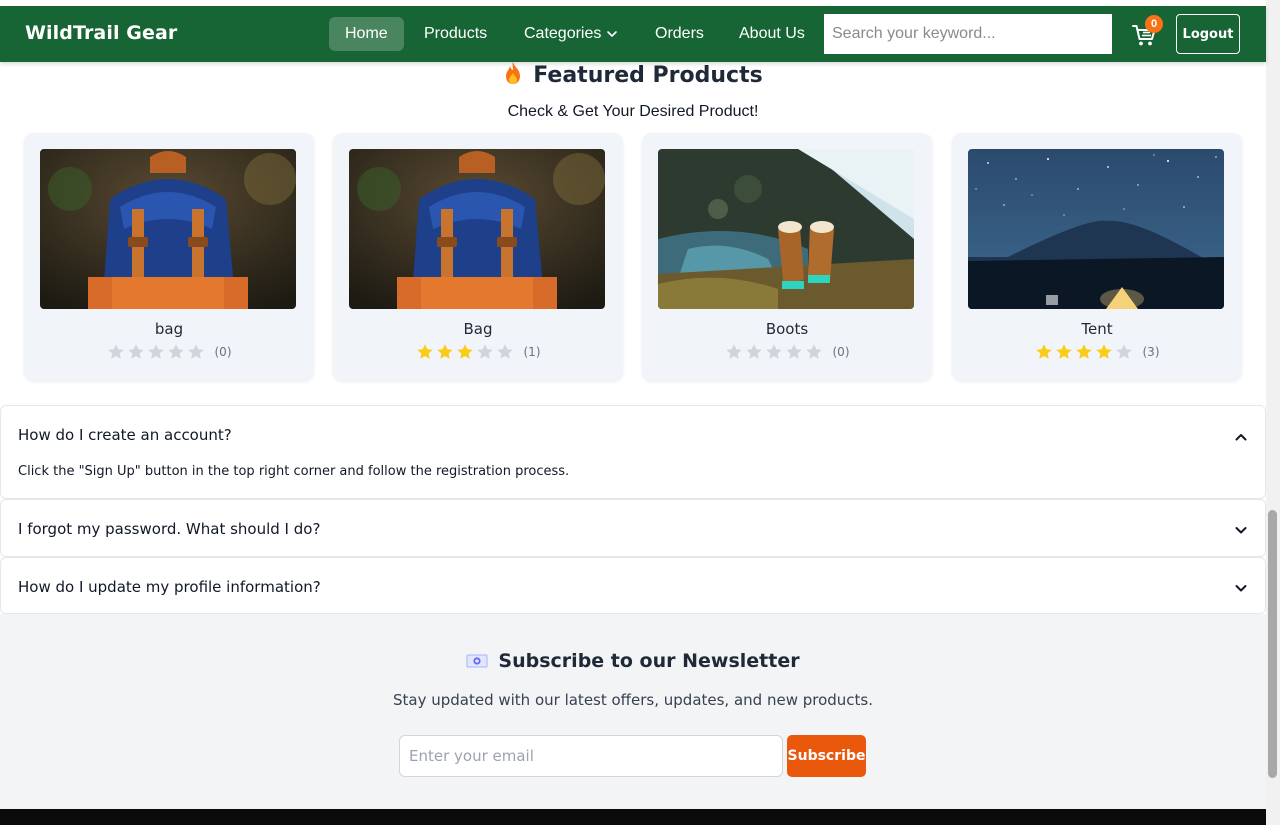  What do you see at coordinates (169, 529) in the screenshot?
I see `faq-question: I forgot my password. What should I do?` at bounding box center [169, 529].